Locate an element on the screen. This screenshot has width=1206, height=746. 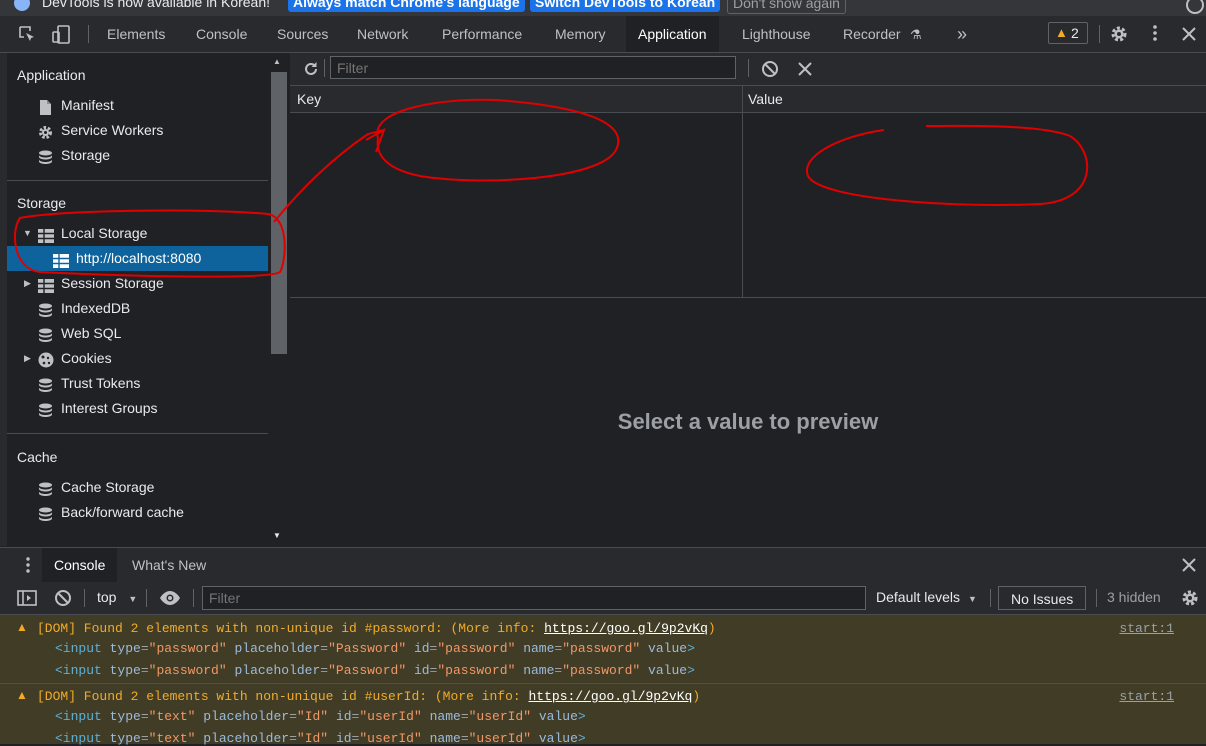
tab-console: Console is located at coordinates (221, 34).